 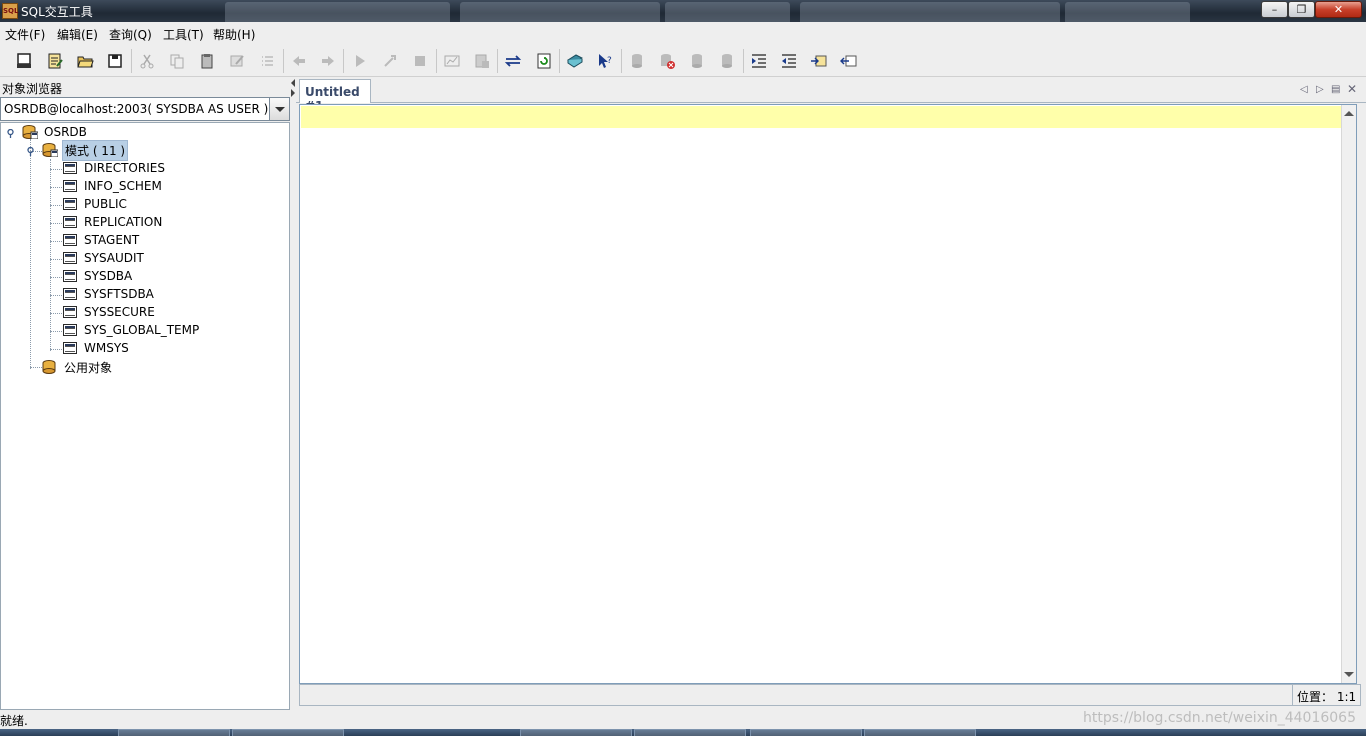 I want to click on tree-item-schema: SYS_GLOBAL_TEMP, so click(x=132, y=330).